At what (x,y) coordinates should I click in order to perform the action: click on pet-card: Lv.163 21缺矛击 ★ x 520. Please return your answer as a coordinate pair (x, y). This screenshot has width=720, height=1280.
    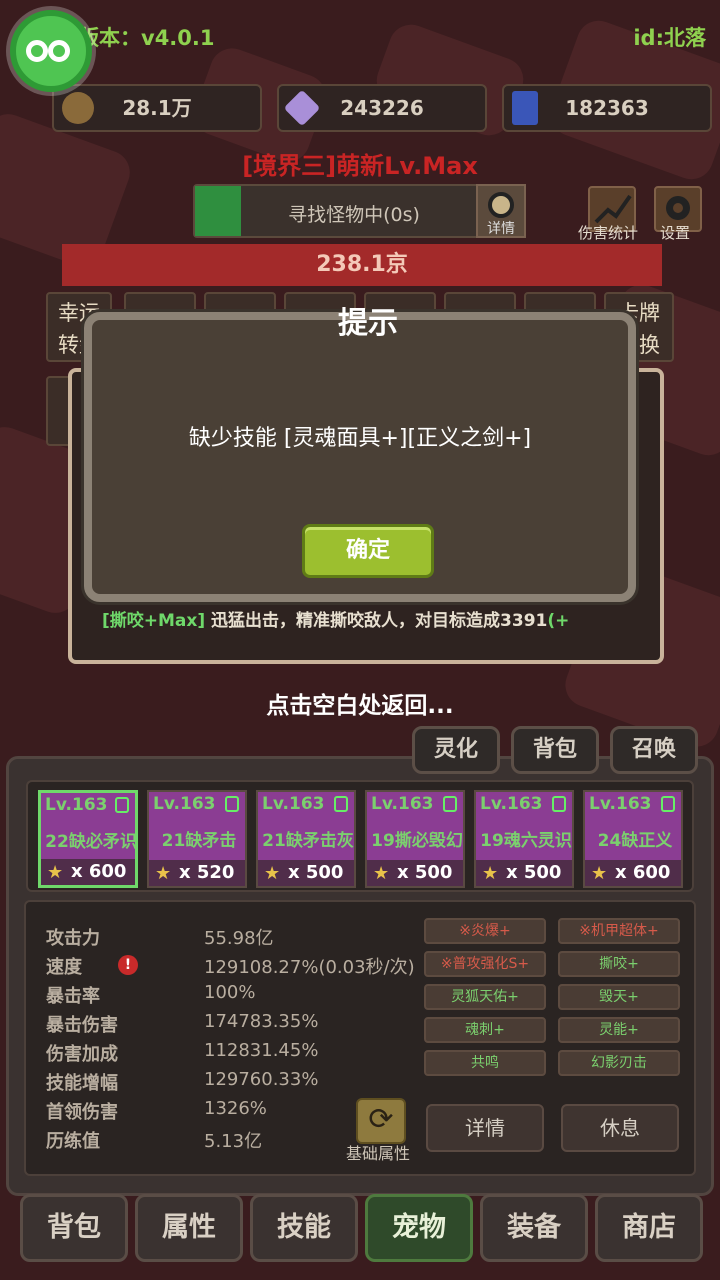
    Looking at the image, I should click on (197, 839).